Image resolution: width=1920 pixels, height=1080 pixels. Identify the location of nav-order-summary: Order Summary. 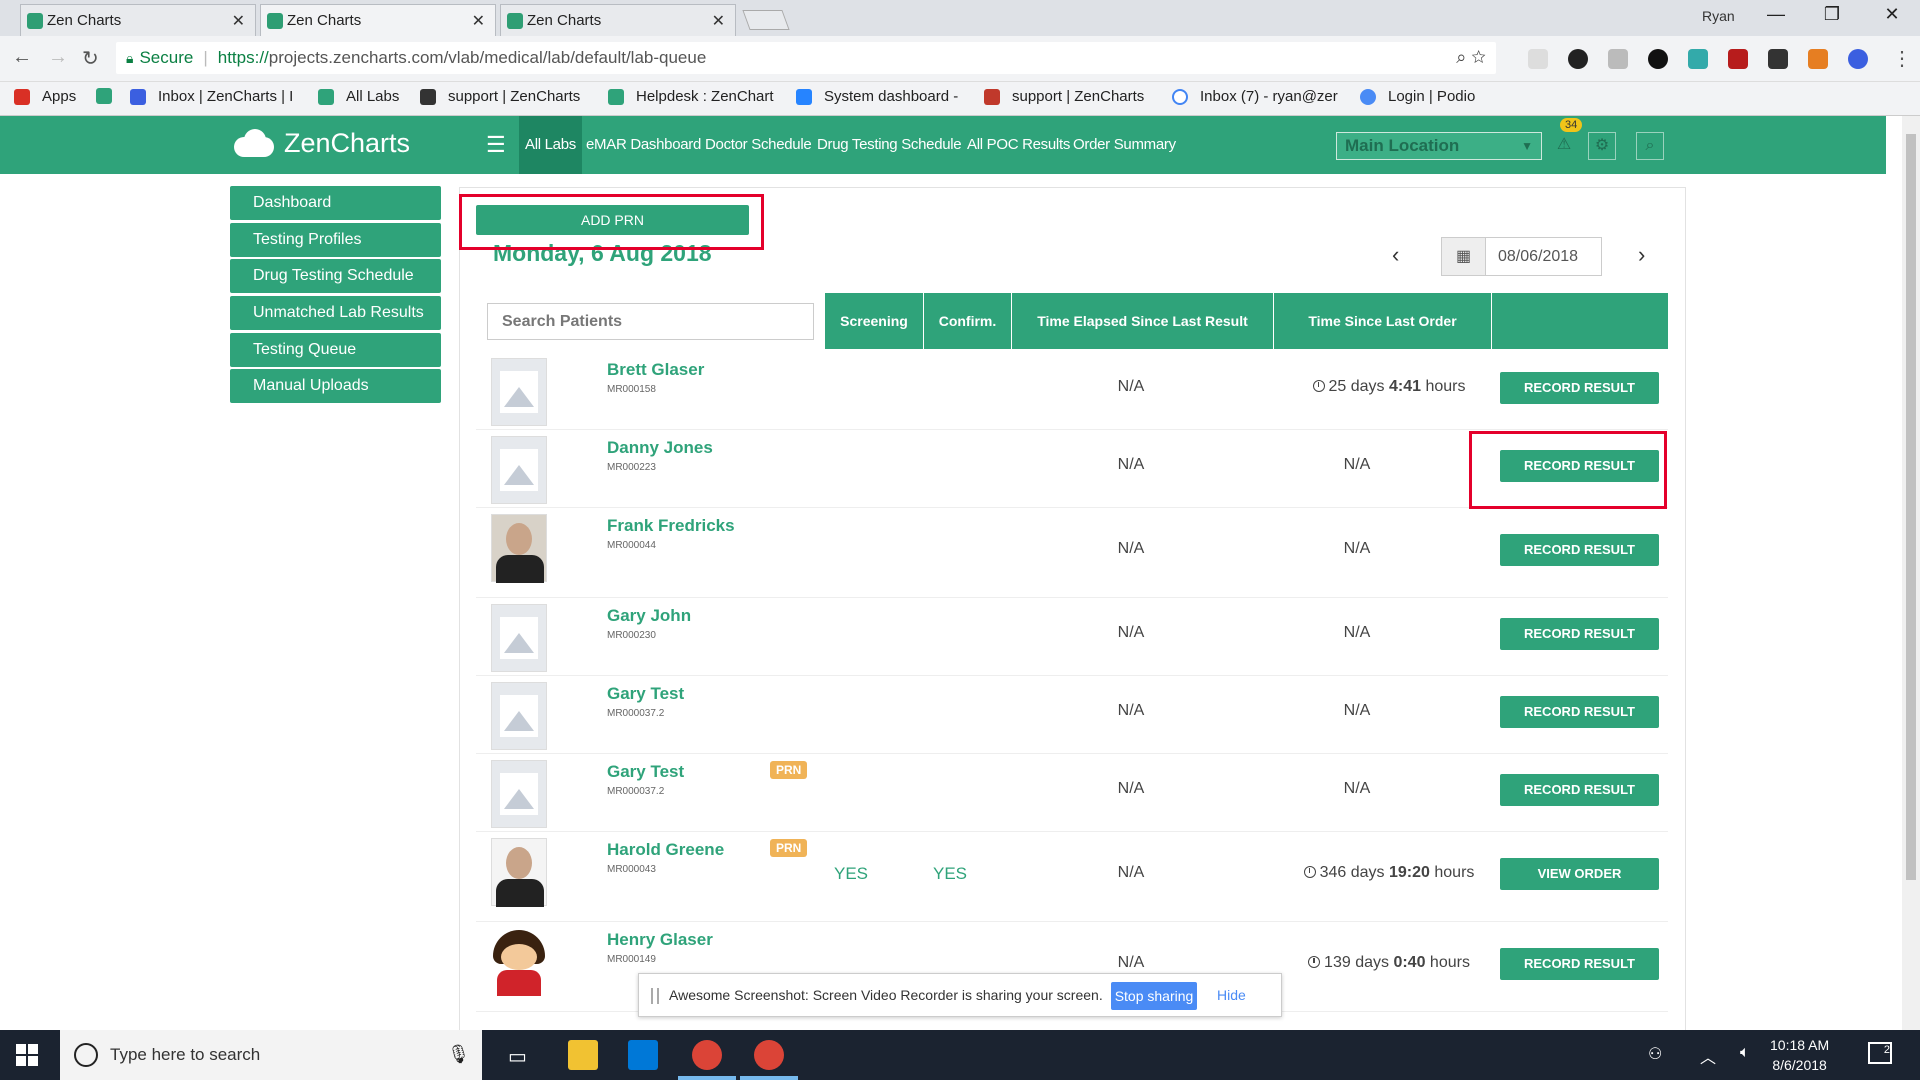
(1124, 145).